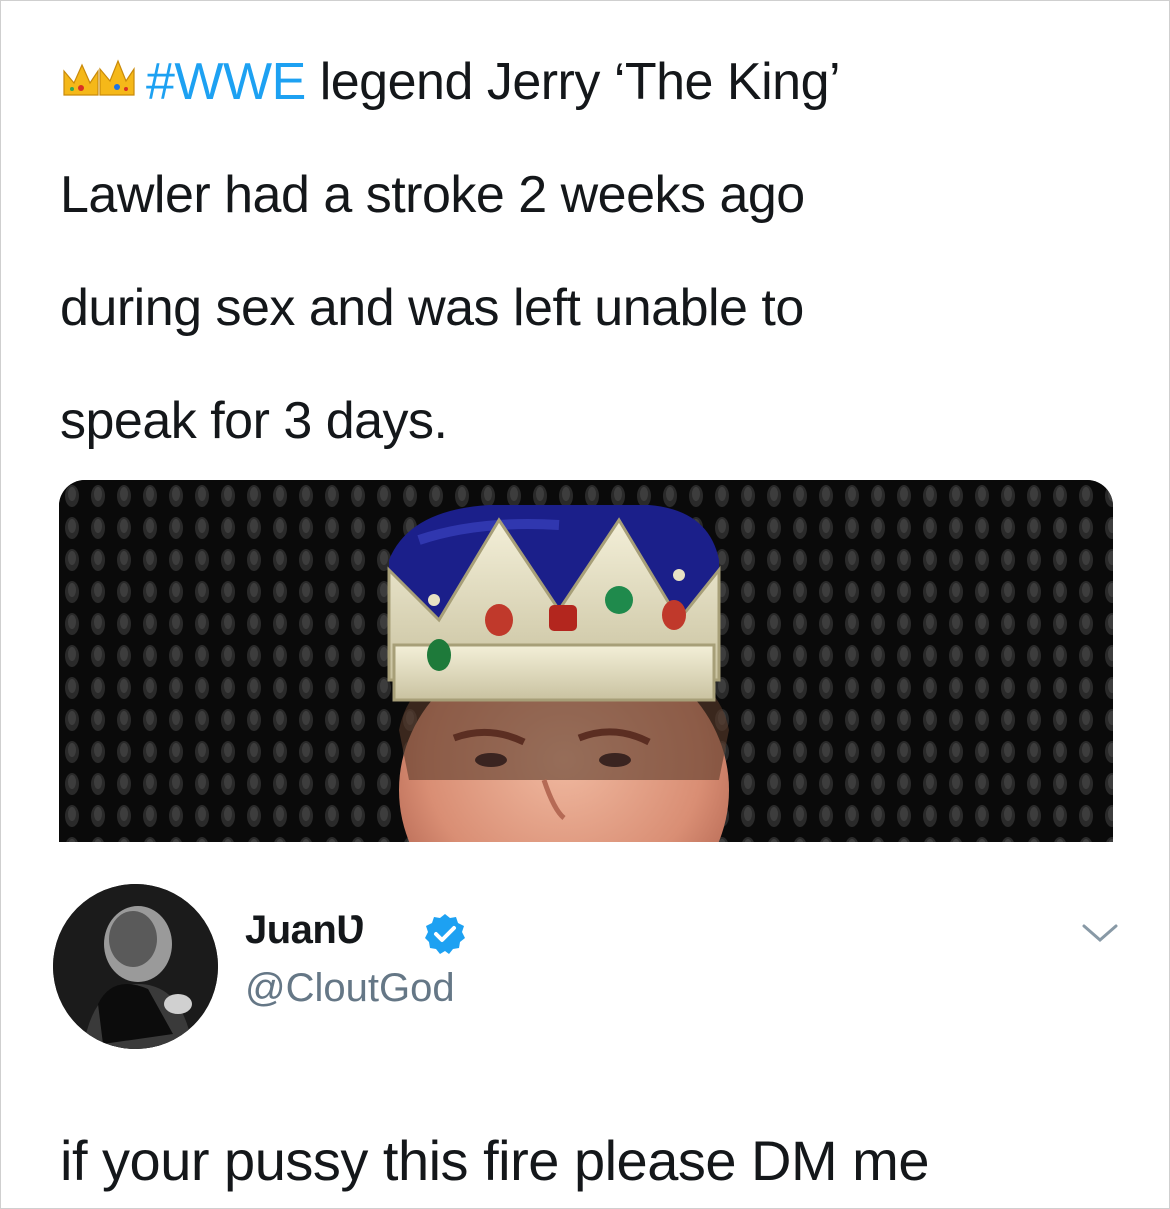 The height and width of the screenshot is (1209, 1170). What do you see at coordinates (445, 934) in the screenshot?
I see `verified-badge-icon` at bounding box center [445, 934].